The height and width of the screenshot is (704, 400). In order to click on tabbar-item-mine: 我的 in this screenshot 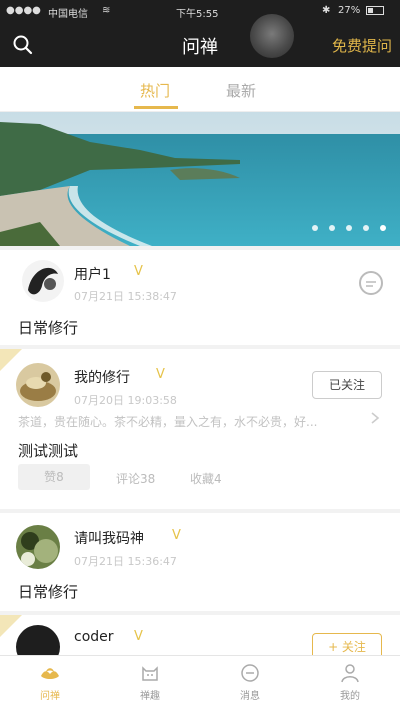, I will do `click(350, 680)`.